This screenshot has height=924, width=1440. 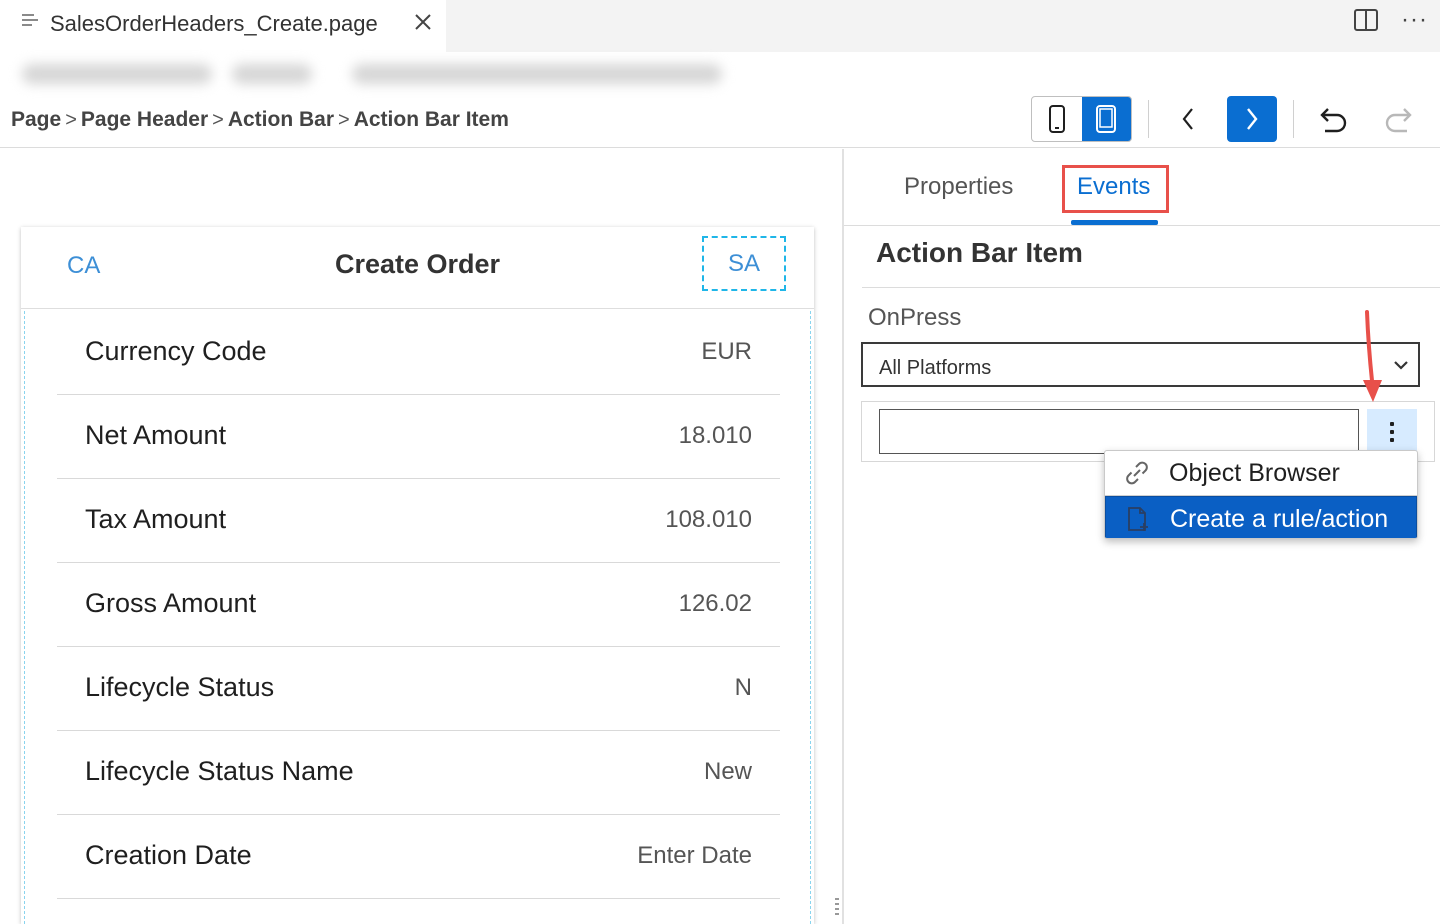 I want to click on phone-view-button, so click(x=1057, y=119).